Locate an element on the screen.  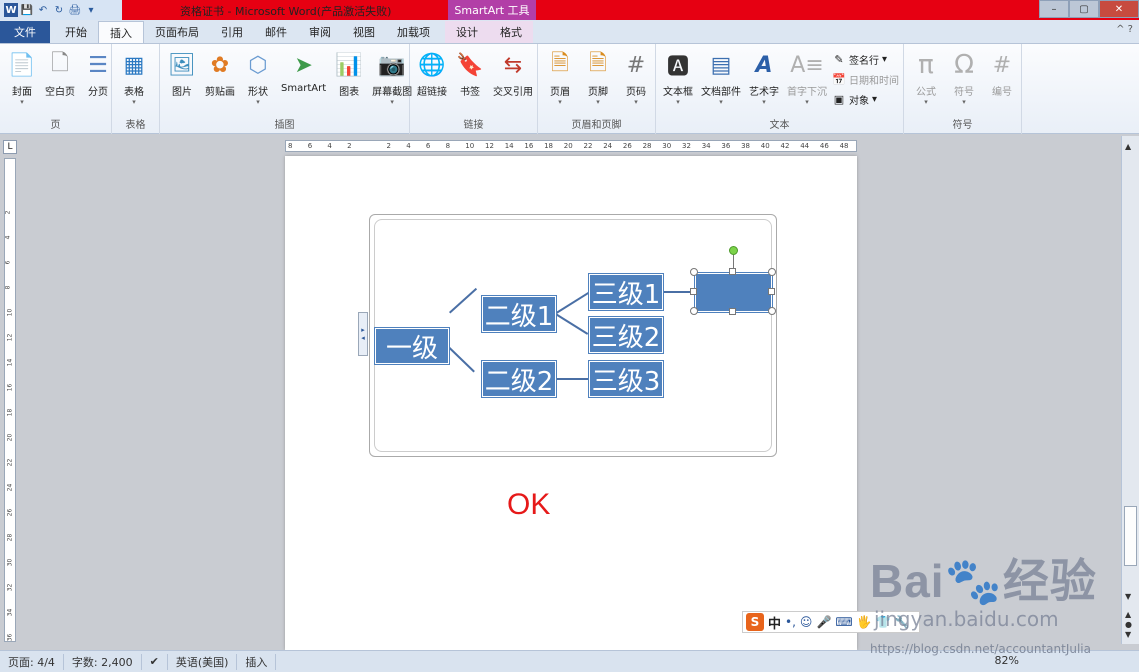
quick-access-toolbar: W 💾 ↶ ↻ 🖨 ▾ is located at coordinates (61, 10).